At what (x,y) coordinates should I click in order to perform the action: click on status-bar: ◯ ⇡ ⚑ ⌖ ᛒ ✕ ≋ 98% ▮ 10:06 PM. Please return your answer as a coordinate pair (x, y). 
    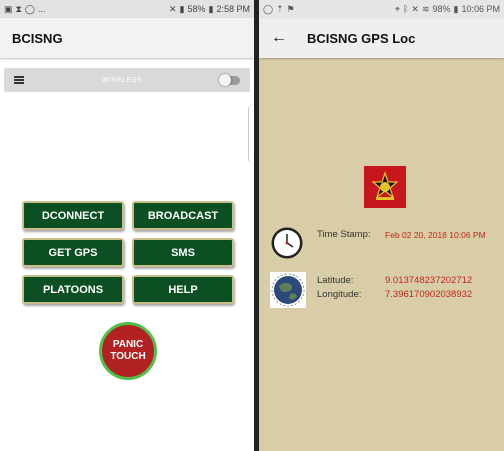
    Looking at the image, I should click on (381, 9).